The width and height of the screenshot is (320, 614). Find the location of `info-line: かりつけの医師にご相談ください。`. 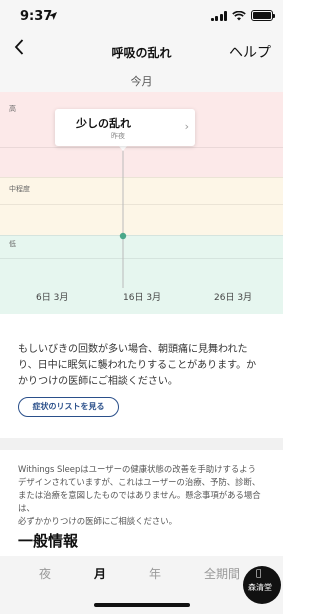

info-line: かりつけの医師にご相談ください。 is located at coordinates (98, 381).